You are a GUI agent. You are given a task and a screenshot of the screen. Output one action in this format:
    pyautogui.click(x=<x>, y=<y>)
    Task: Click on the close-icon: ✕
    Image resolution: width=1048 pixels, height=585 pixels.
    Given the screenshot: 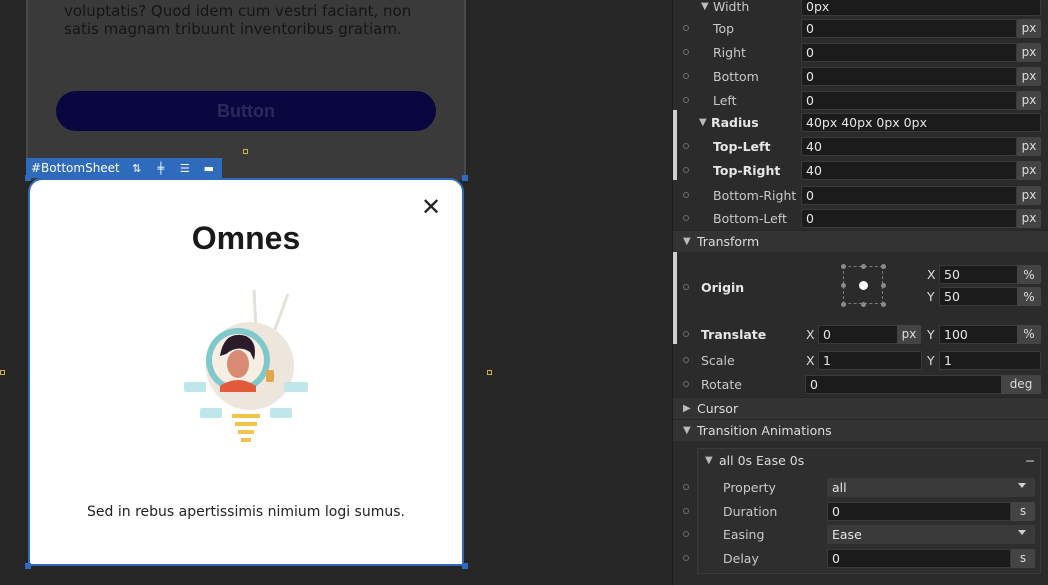 What is the action you would take?
    pyautogui.click(x=431, y=207)
    